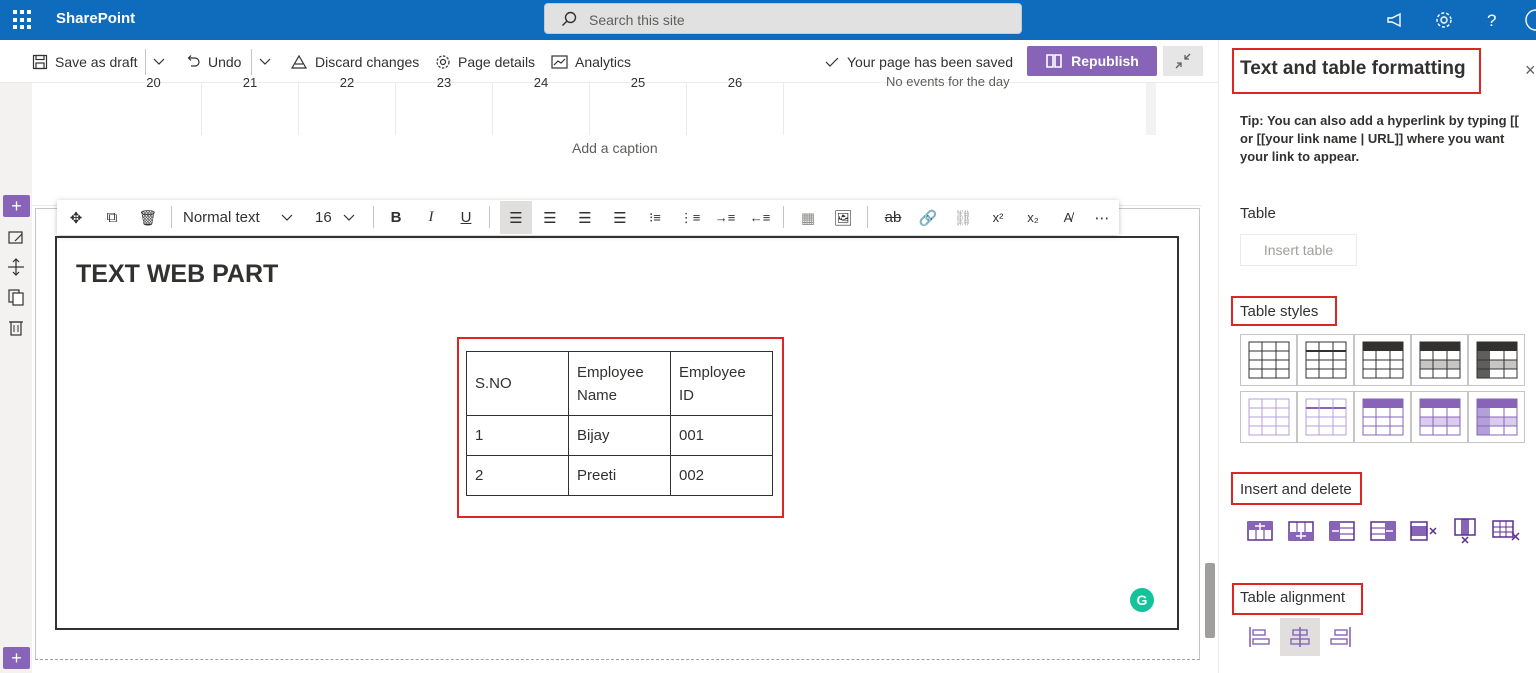 The height and width of the screenshot is (673, 1536). Describe the element at coordinates (1424, 531) in the screenshot. I see `delete-row-icon` at that location.